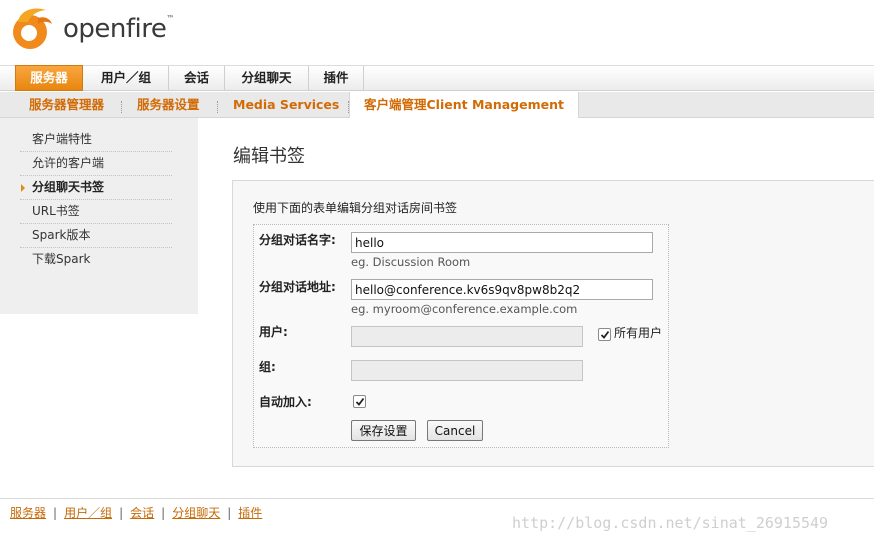  Describe the element at coordinates (467, 336) in the screenshot. I see `users-input` at that location.